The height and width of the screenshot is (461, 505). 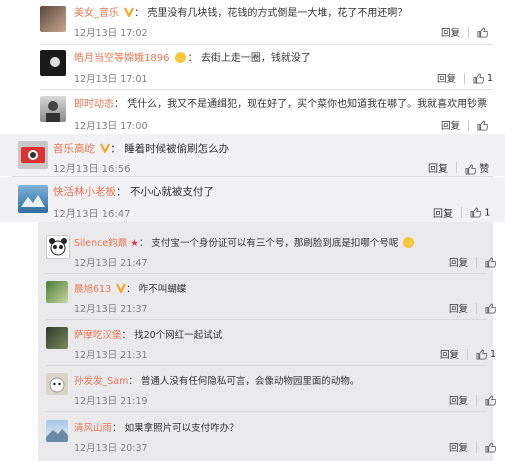 I want to click on comment-line: Silence鈞鼎 ★： 支付宝一个身份证可以有三个号，那刷脸到底是扣哪个号呢, so click(x=245, y=244).